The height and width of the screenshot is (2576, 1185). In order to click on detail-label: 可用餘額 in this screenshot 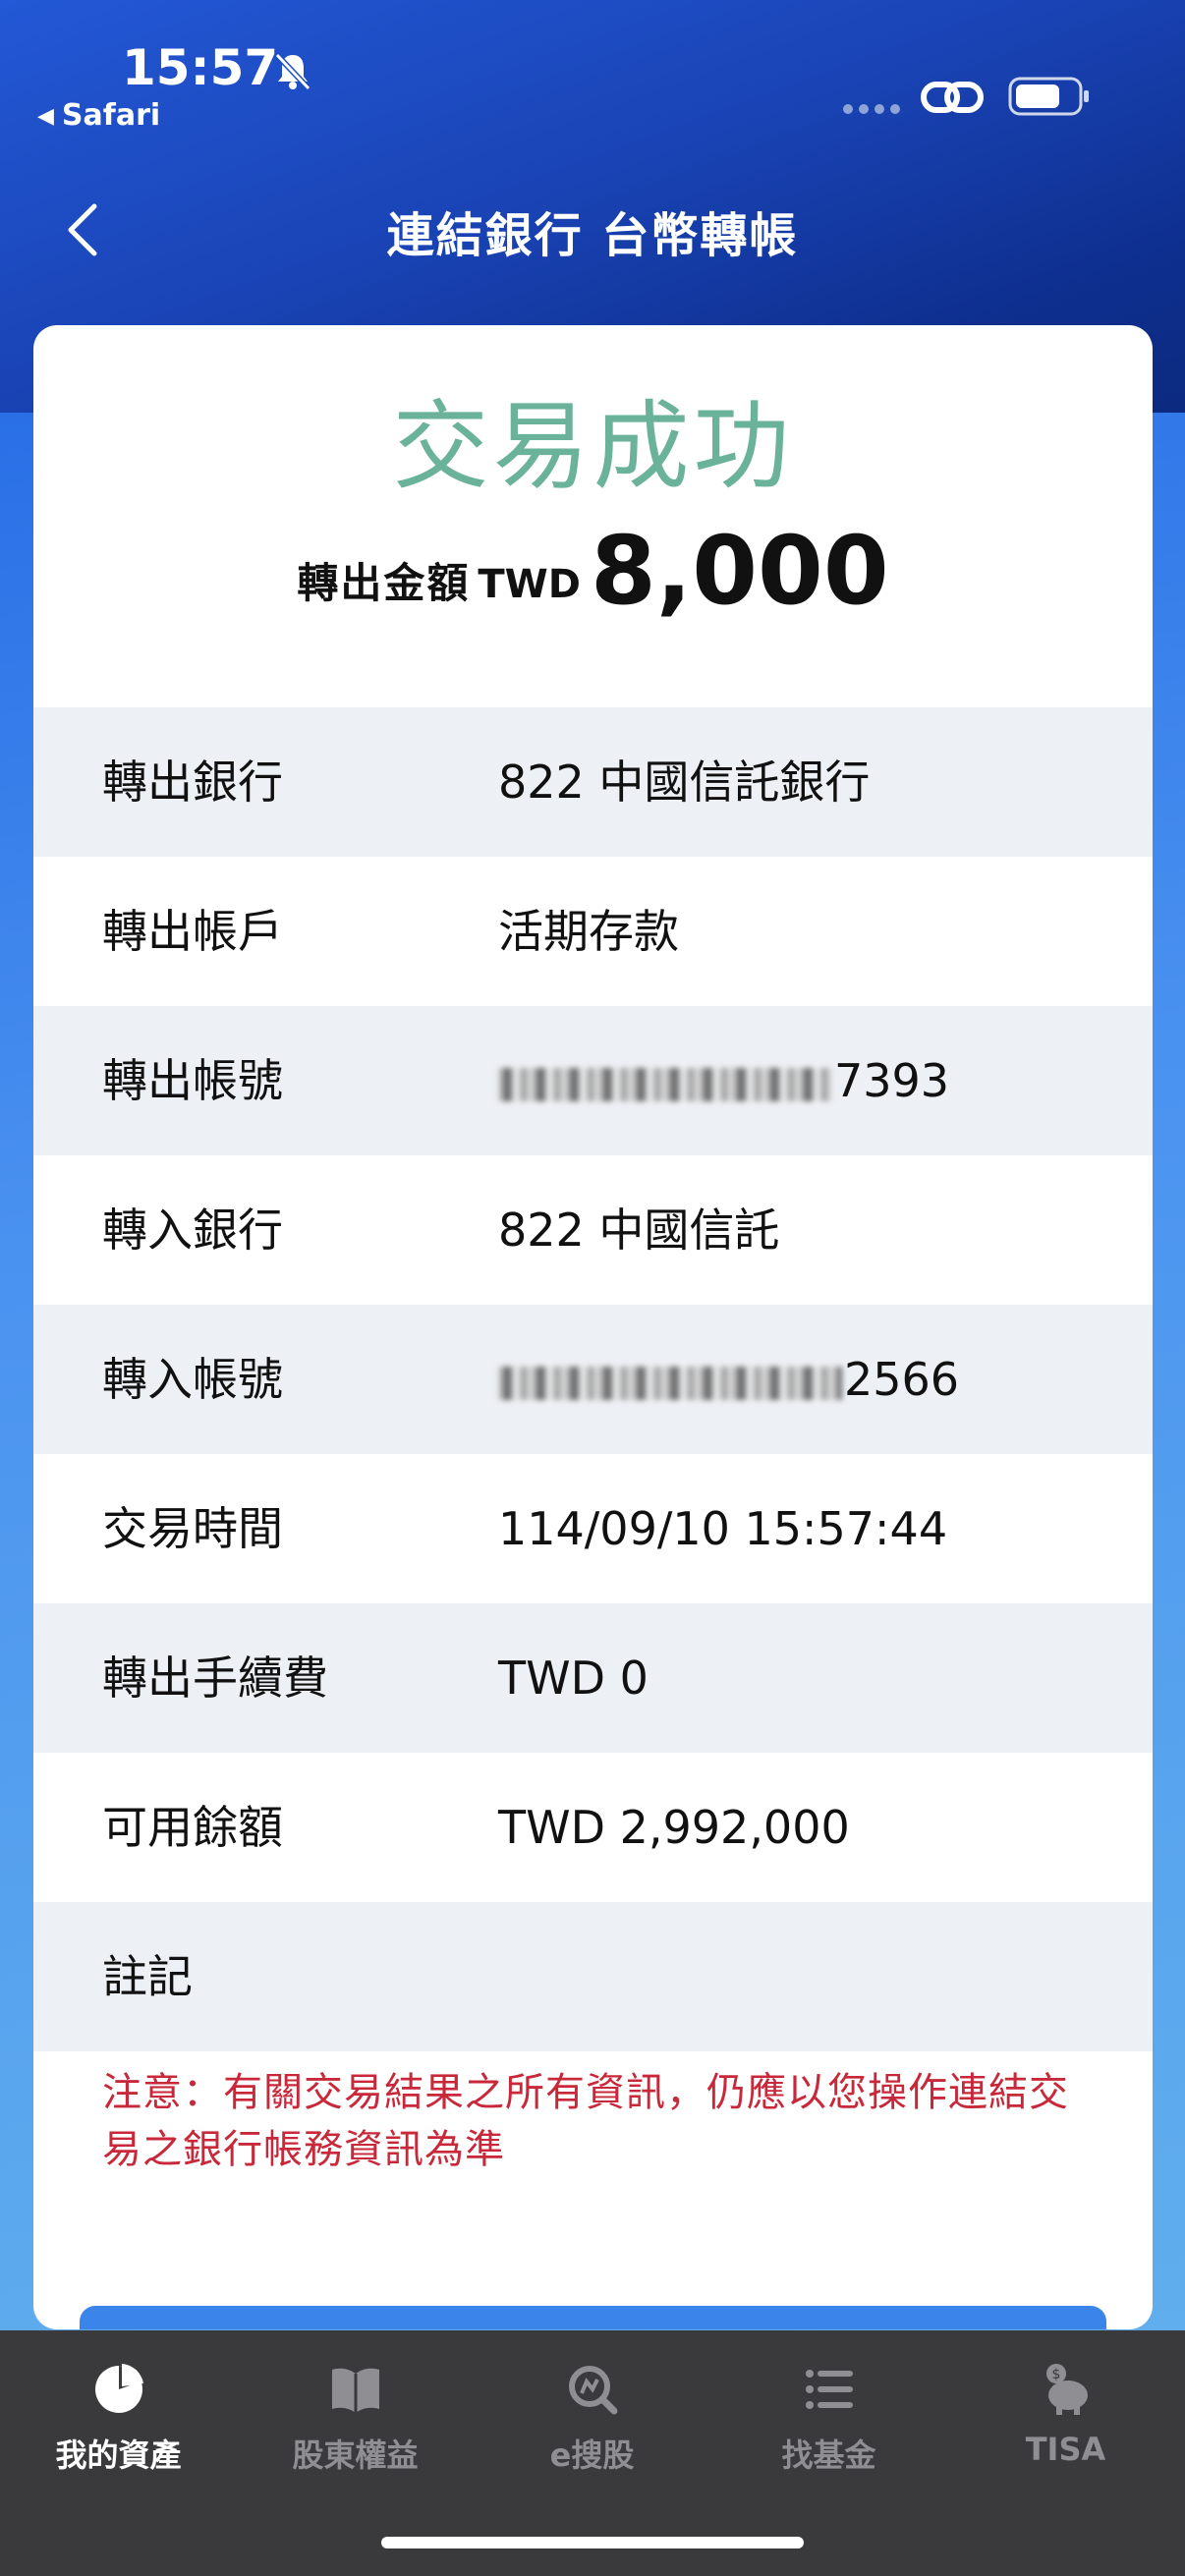, I will do `click(193, 1827)`.